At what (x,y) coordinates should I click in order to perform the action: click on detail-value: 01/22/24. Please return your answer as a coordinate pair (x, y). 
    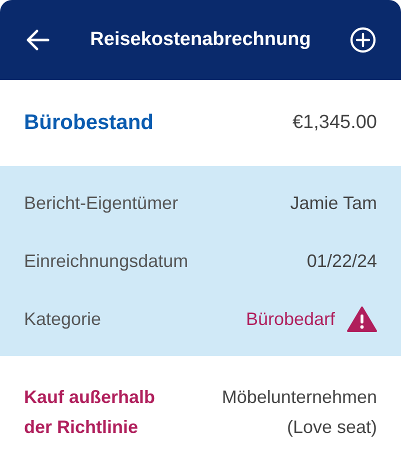
    Looking at the image, I should click on (341, 261).